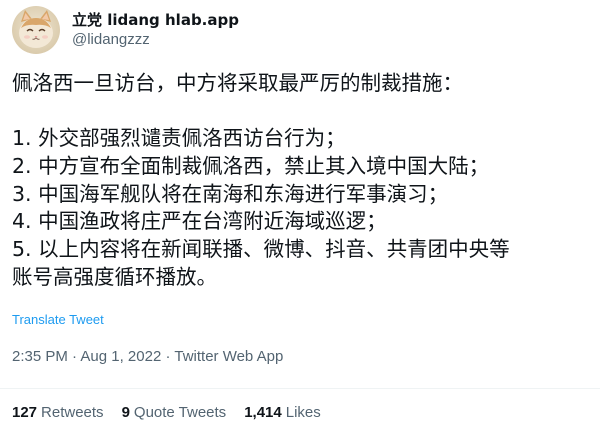  What do you see at coordinates (263, 412) in the screenshot?
I see `likes-count: 1,414` at bounding box center [263, 412].